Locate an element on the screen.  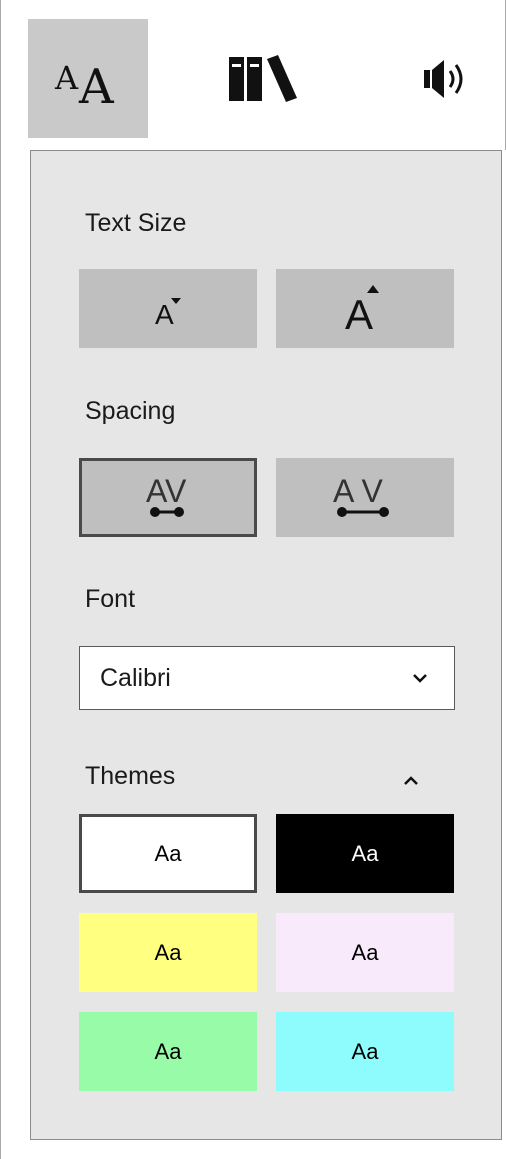
spacing-label: Spacing is located at coordinates (130, 411).